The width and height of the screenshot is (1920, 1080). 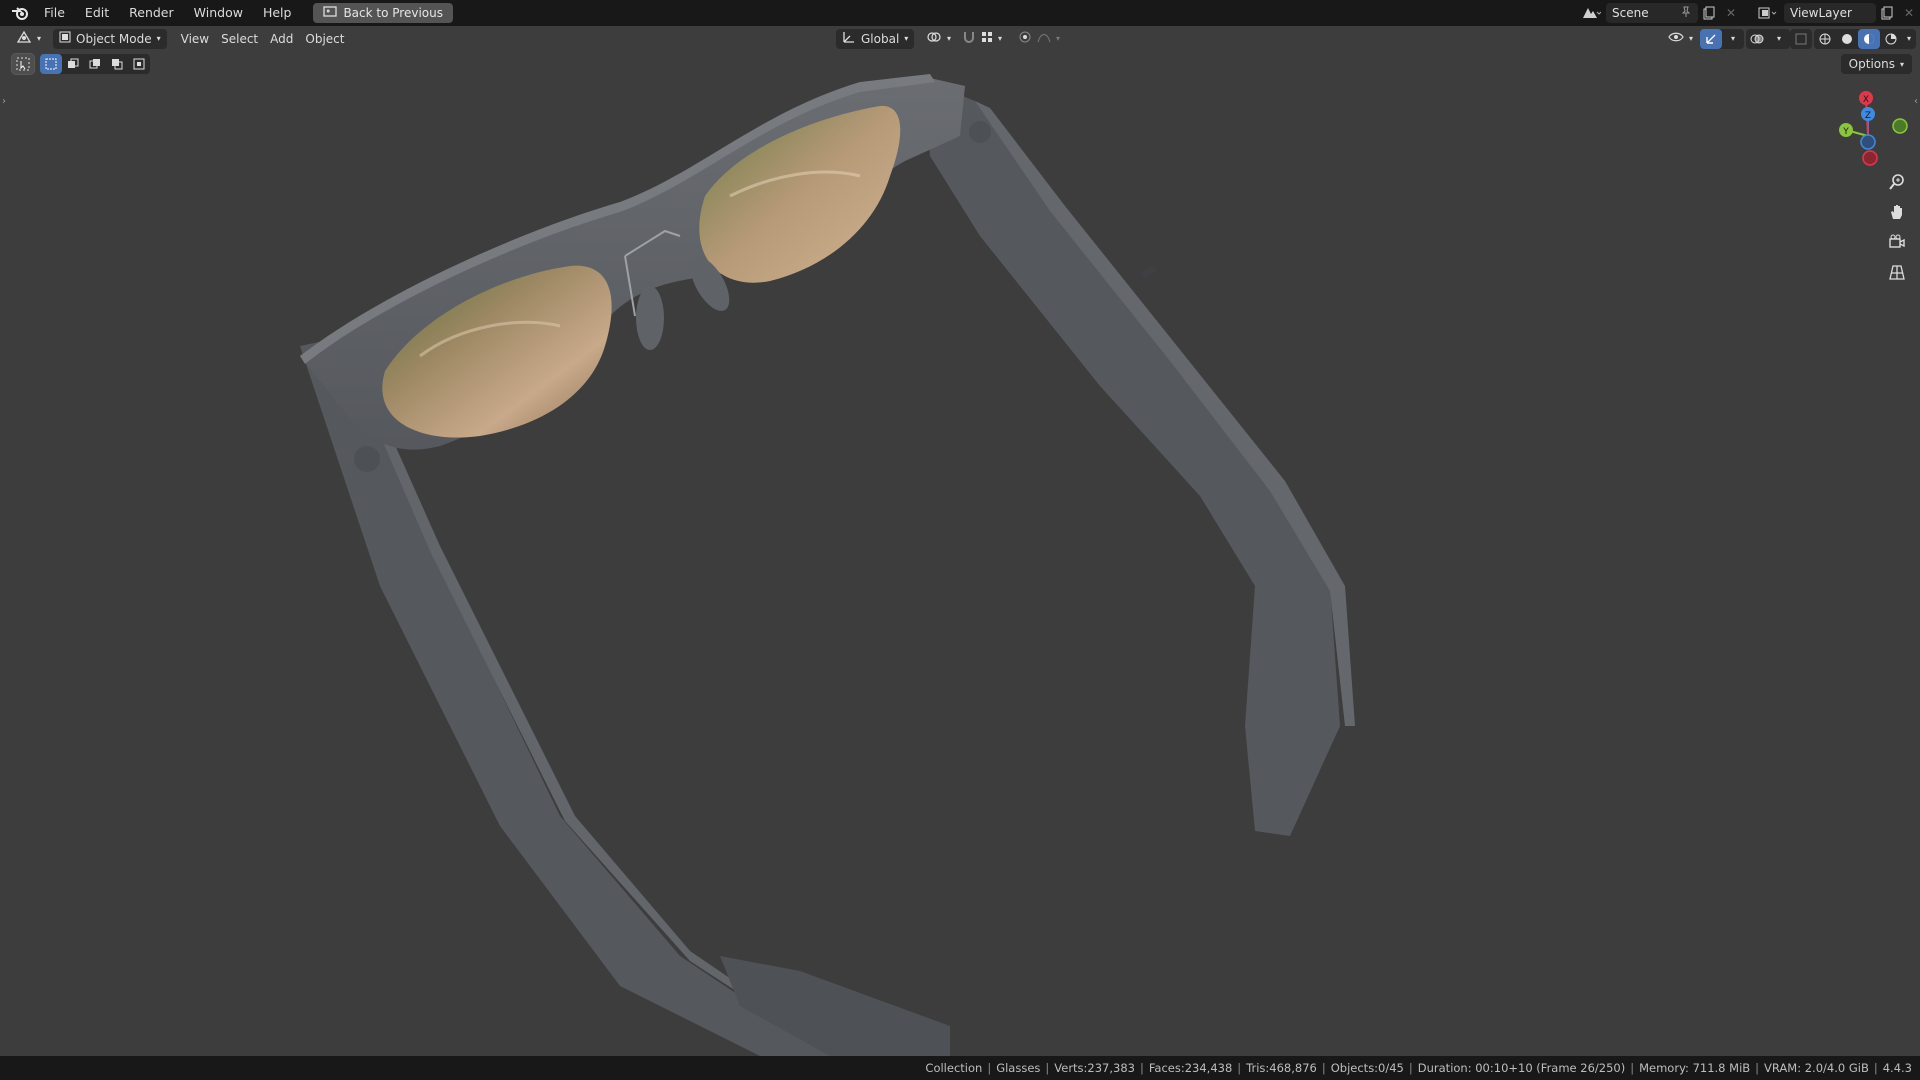 What do you see at coordinates (1768, 13) in the screenshot?
I see `viewlayer-selector-icon` at bounding box center [1768, 13].